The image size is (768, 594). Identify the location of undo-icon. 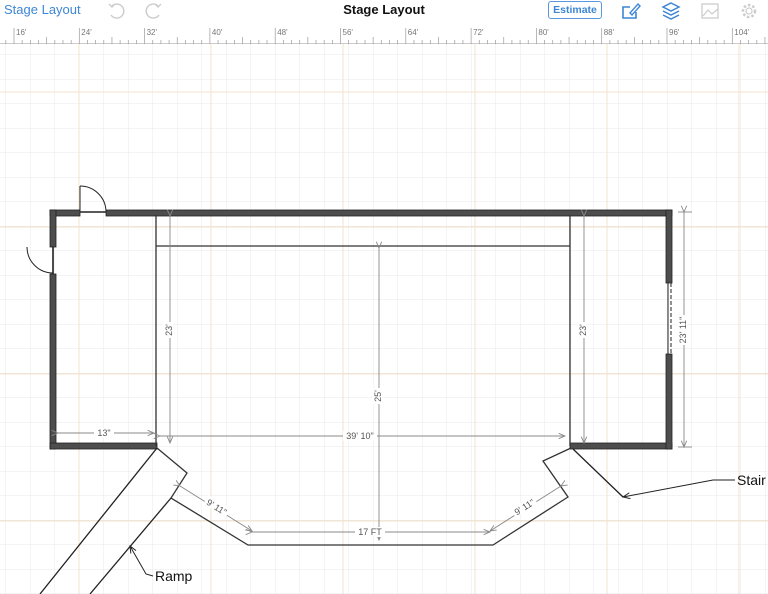
(116, 11).